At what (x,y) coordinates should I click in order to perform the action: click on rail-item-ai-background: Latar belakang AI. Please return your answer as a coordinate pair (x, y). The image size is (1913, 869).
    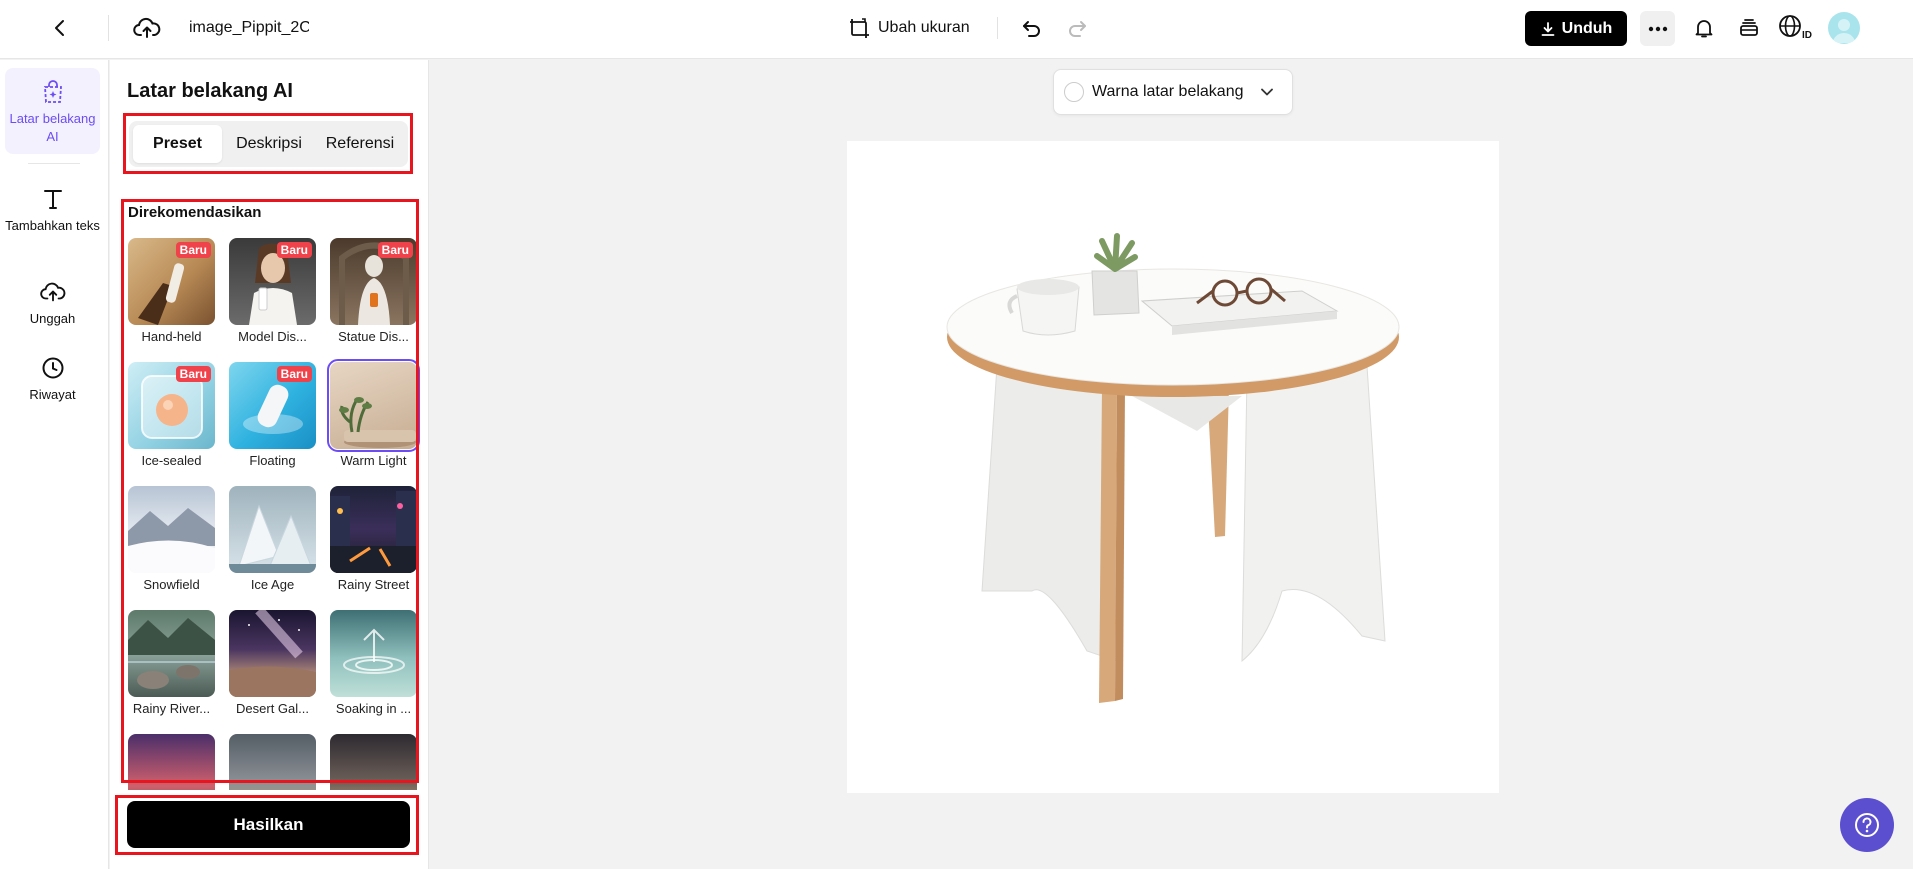
    Looking at the image, I should click on (52, 111).